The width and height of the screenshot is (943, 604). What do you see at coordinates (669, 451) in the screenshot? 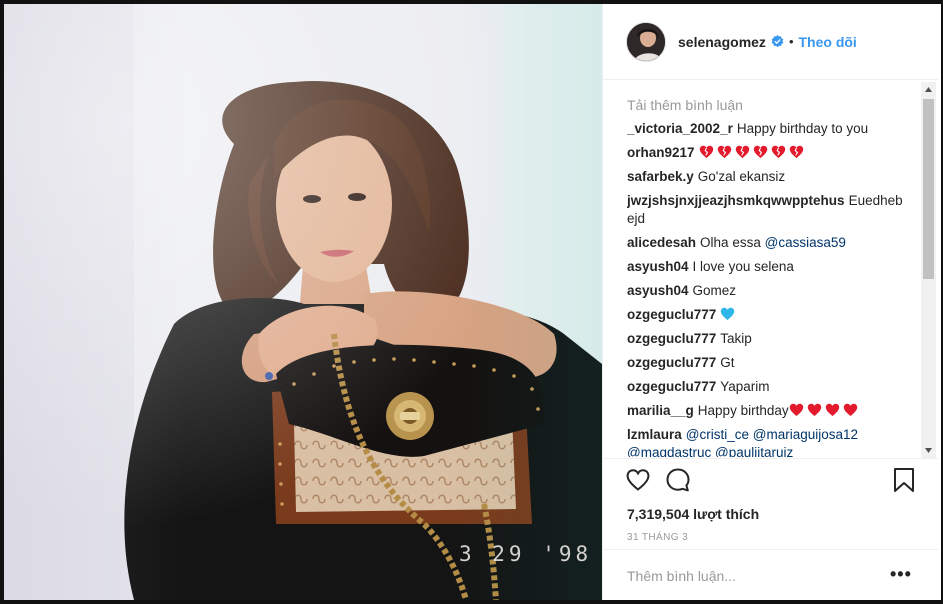
I see `comment-mention-link: @magdastruc` at bounding box center [669, 451].